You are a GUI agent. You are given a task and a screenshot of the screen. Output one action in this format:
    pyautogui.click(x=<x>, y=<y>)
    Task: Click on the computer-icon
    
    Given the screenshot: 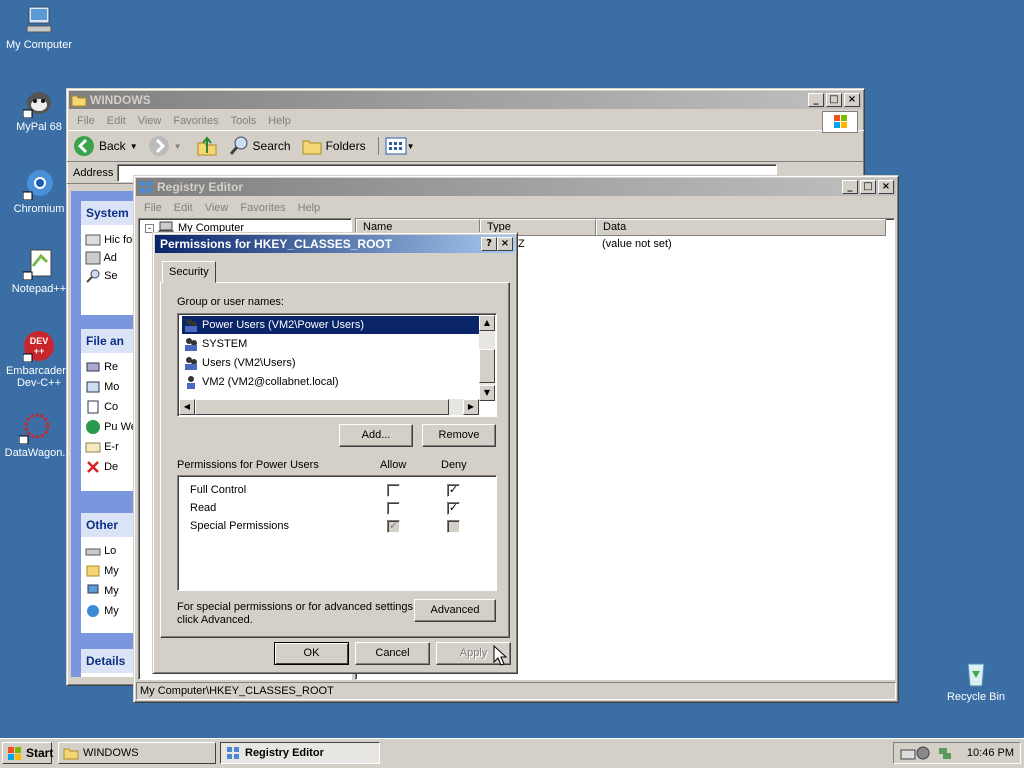 What is the action you would take?
    pyautogui.click(x=93, y=591)
    